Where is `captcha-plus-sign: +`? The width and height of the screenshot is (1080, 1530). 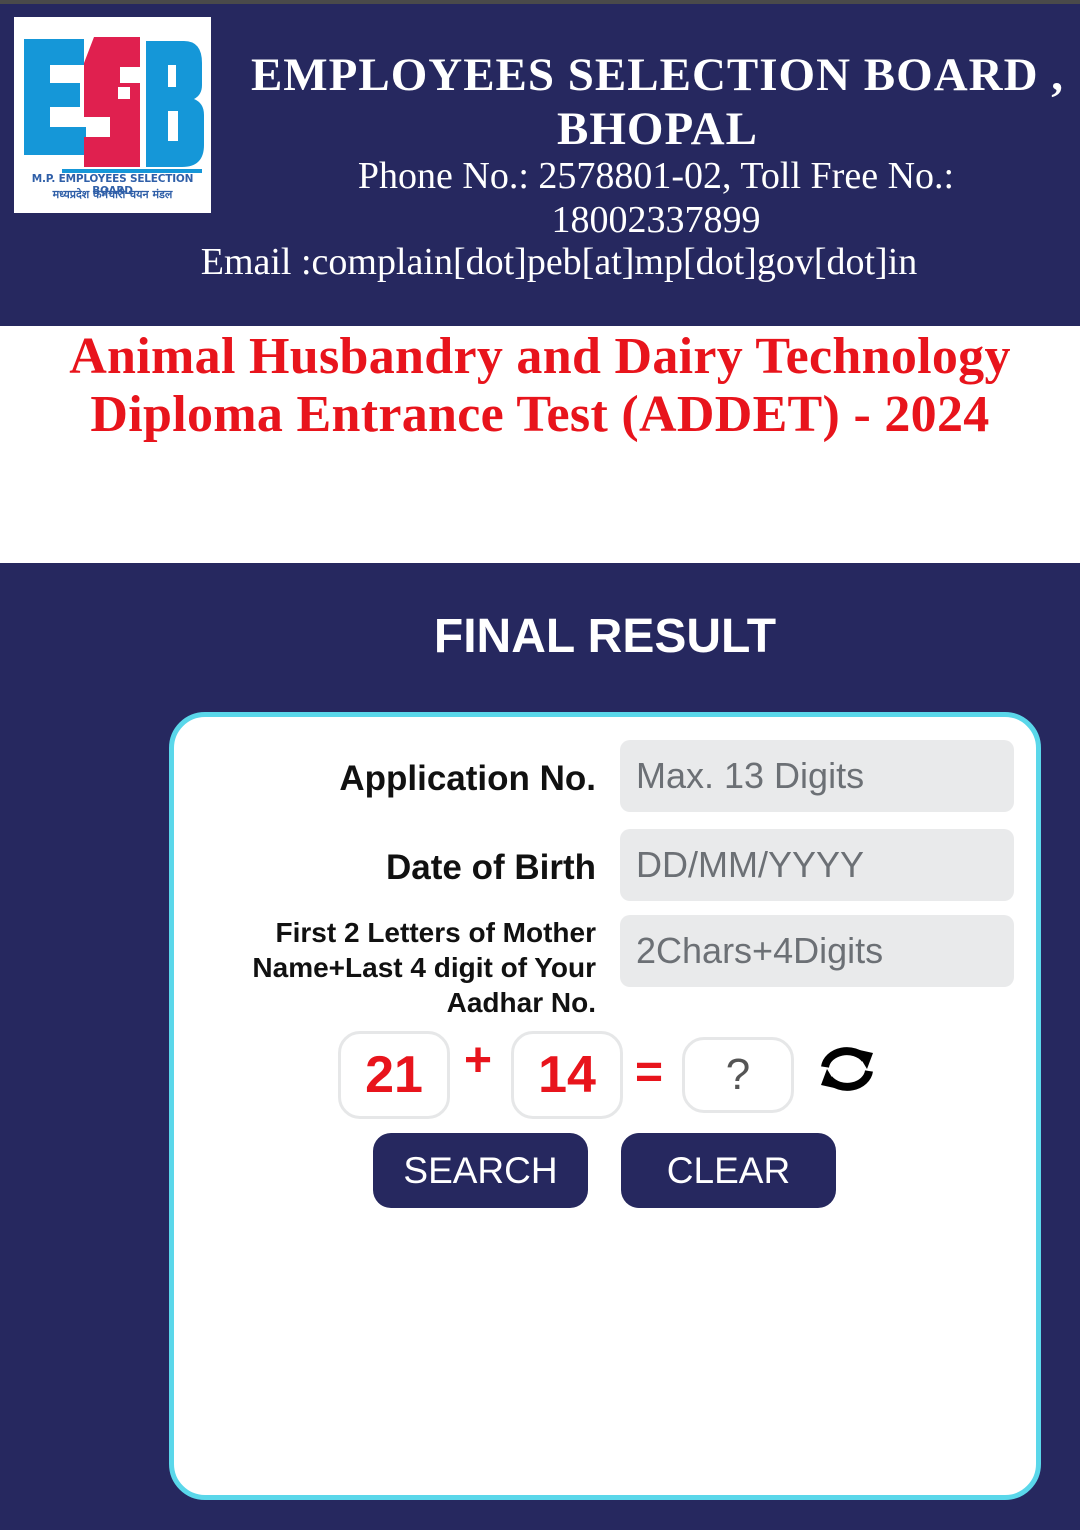
captcha-plus-sign: + is located at coordinates (478, 1060).